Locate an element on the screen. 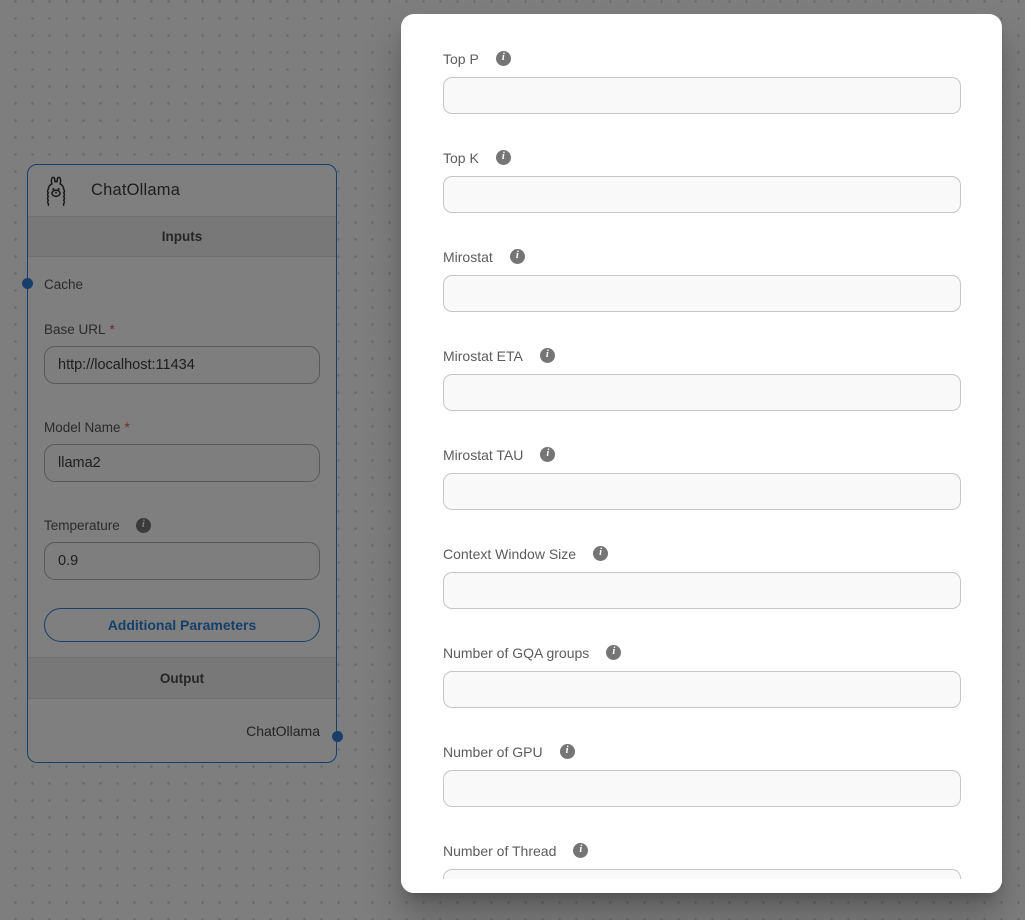 Image resolution: width=1025 pixels, height=920 pixels. mirostat-label: Mirostat is located at coordinates (468, 256).